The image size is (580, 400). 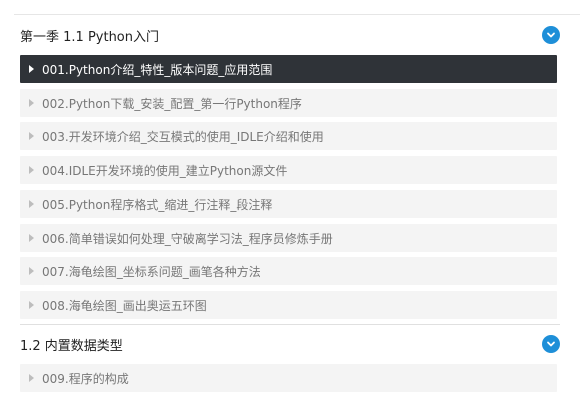 What do you see at coordinates (124, 305) in the screenshot?
I see `lesson-label: 008.海龟绘图_画出奥运五环图` at bounding box center [124, 305].